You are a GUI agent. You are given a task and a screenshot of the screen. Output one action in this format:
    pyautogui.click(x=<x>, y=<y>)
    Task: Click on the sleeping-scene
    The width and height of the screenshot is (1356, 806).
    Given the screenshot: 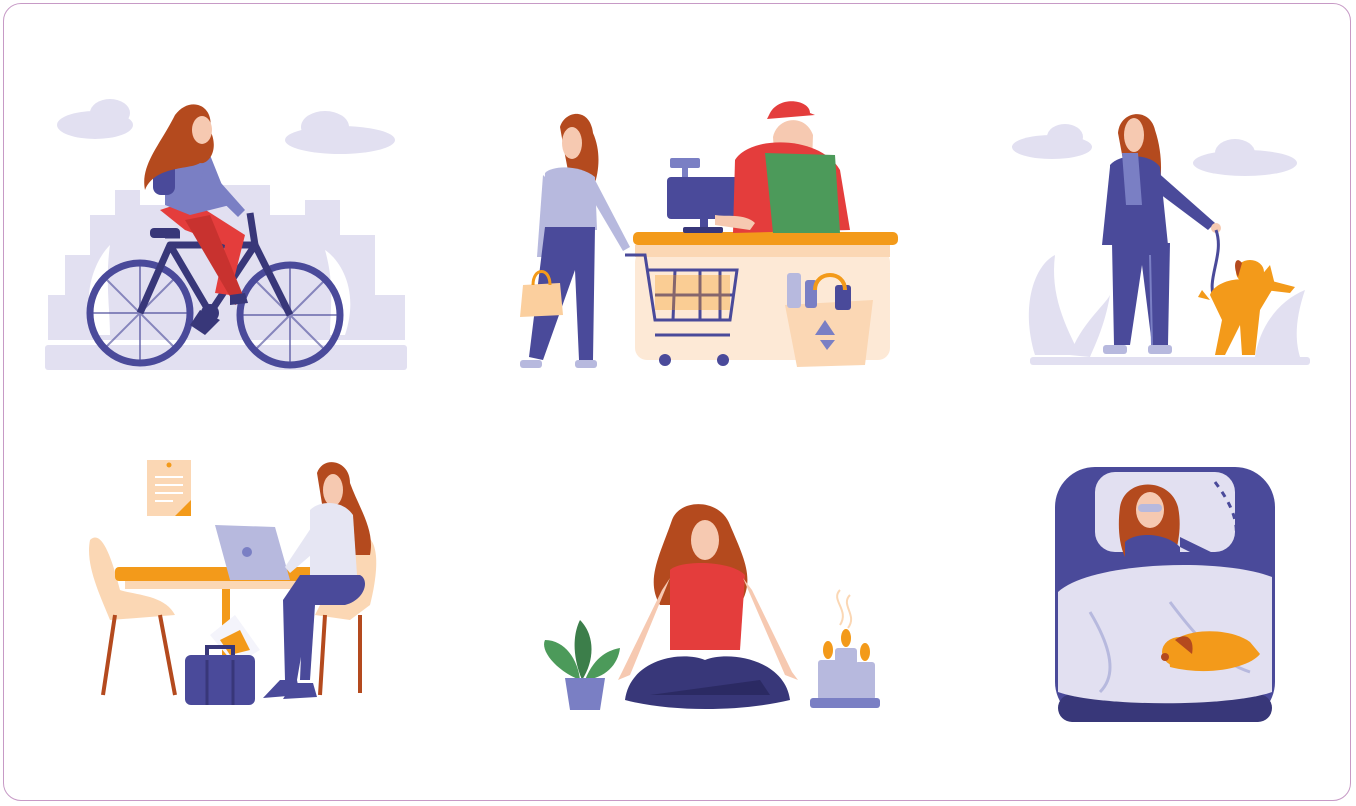 What is the action you would take?
    pyautogui.click(x=1165, y=593)
    